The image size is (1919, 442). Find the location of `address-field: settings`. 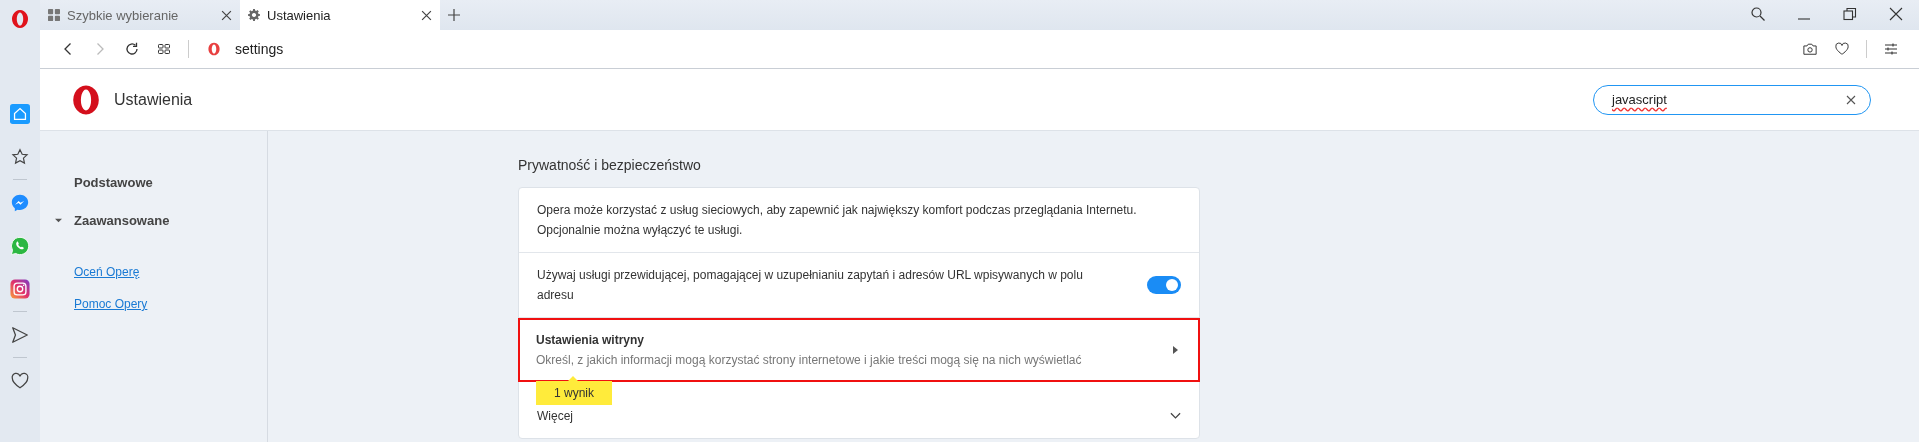

address-field: settings is located at coordinates (259, 49).